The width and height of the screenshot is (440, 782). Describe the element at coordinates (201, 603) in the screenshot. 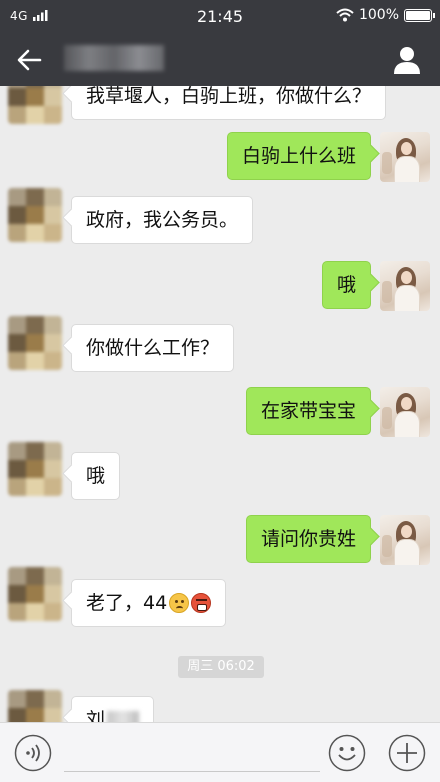

I see `angry-face-icon` at that location.